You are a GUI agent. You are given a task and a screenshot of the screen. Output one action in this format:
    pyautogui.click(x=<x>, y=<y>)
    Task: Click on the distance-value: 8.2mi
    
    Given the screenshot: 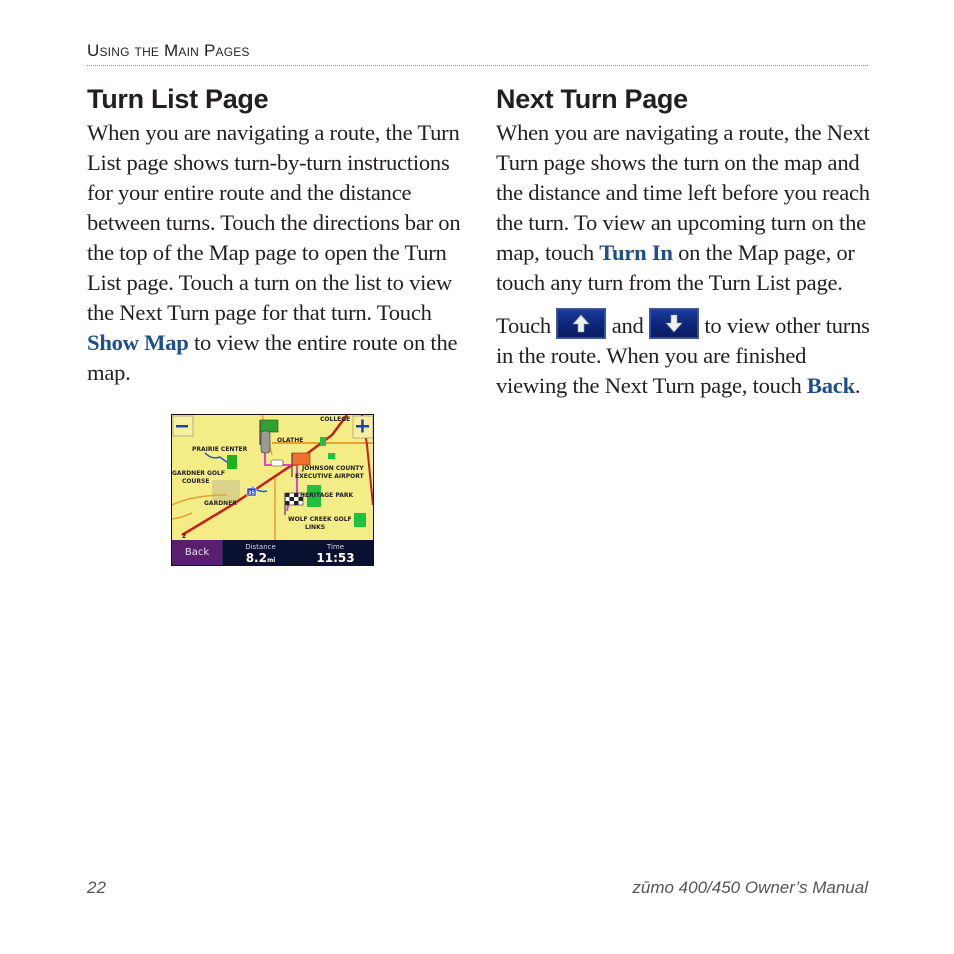 What is the action you would take?
    pyautogui.click(x=260, y=558)
    